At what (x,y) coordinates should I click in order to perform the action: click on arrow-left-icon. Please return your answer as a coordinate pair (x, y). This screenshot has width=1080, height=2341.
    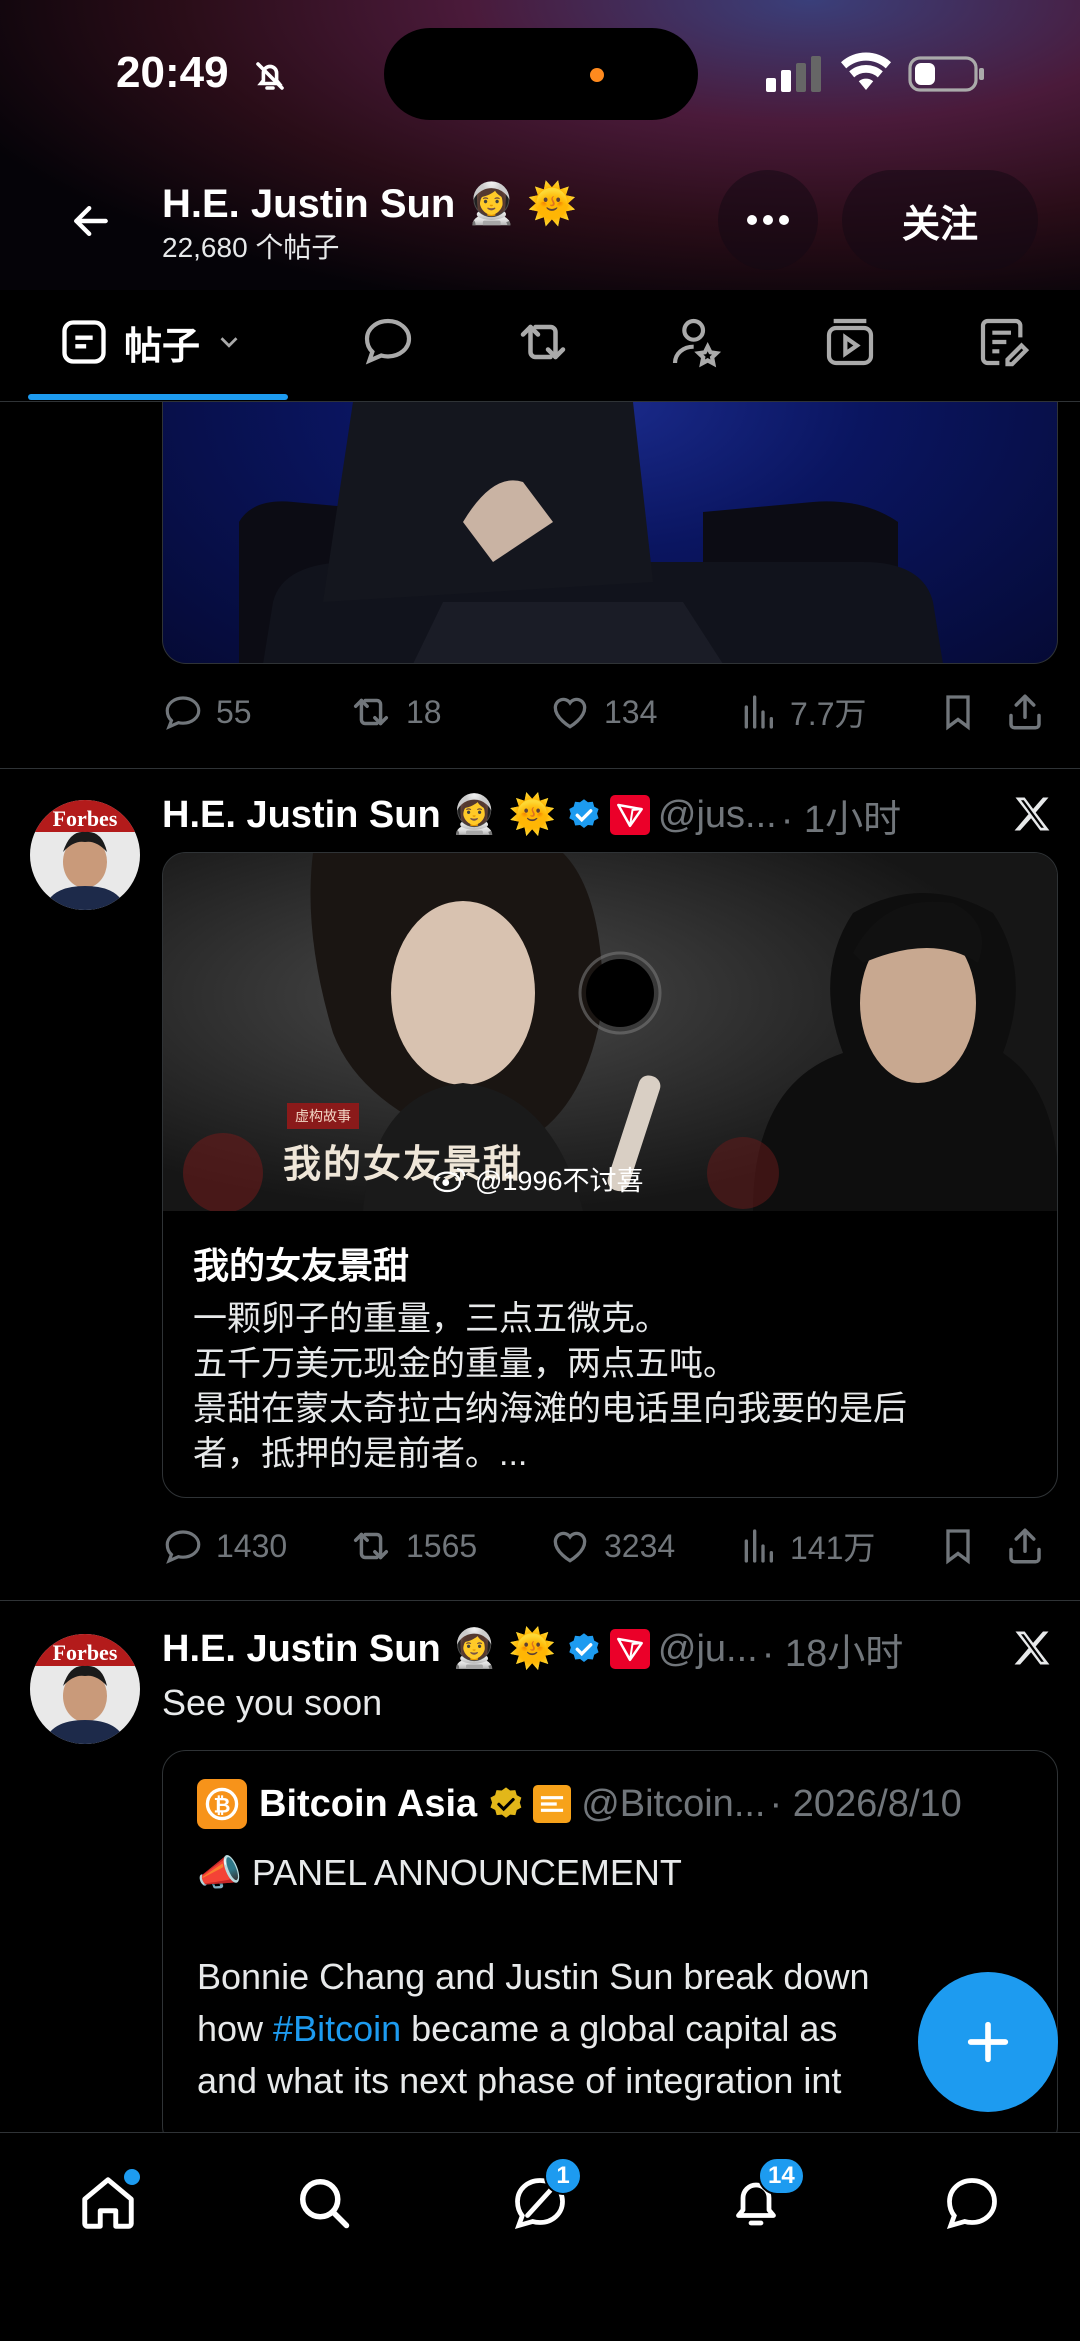
    Looking at the image, I should click on (91, 221).